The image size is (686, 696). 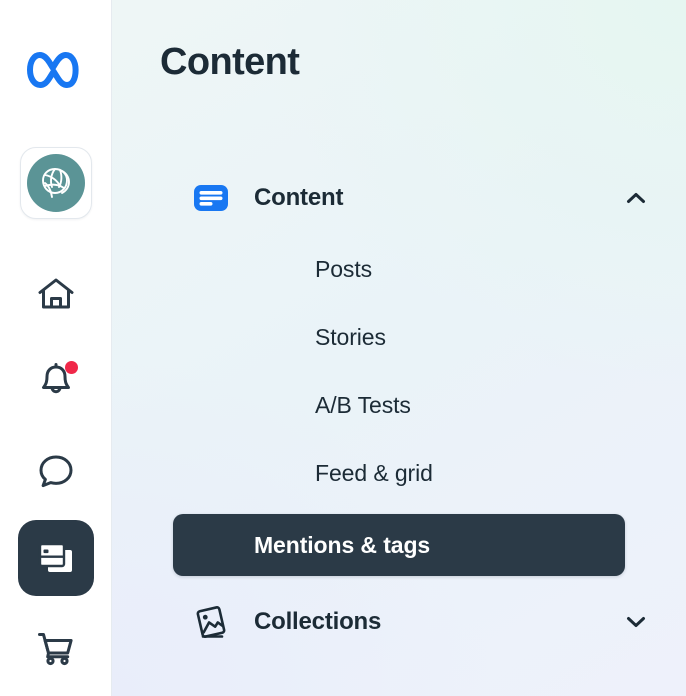 I want to click on sidebar-item-messages, so click(x=56, y=471).